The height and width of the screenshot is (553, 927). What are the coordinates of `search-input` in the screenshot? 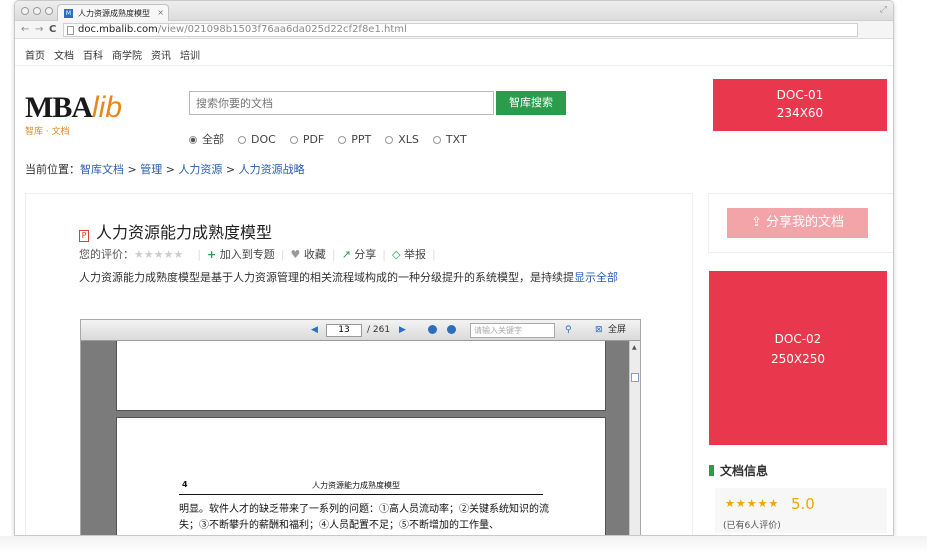 It's located at (341, 103).